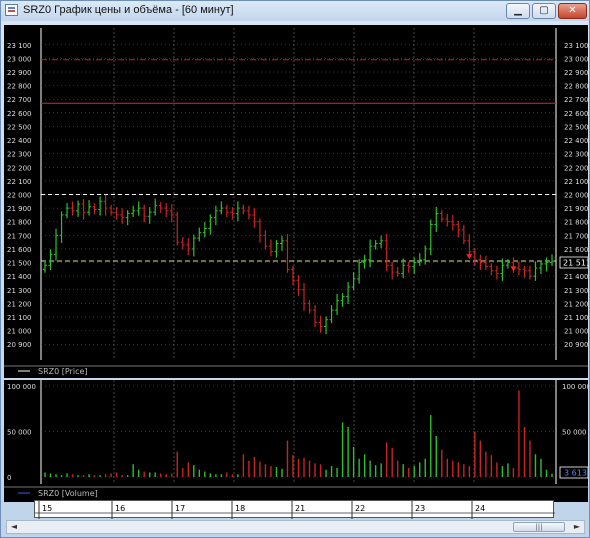  Describe the element at coordinates (21, 387) in the screenshot. I see `volume-tick-left-label: 100 000` at that location.